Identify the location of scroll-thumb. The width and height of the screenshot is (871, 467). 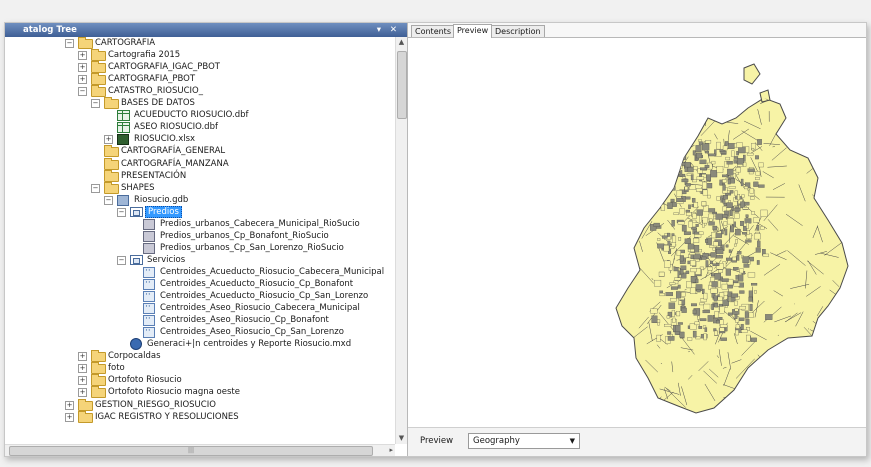
(402, 85).